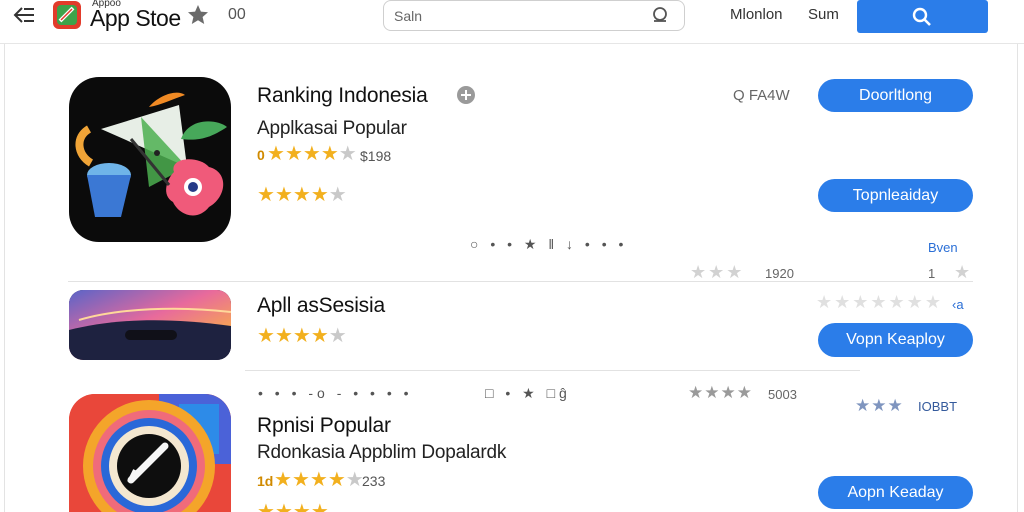  I want to click on app-subtitle: Rdonkasia Appblim Dopalardk, so click(382, 452).